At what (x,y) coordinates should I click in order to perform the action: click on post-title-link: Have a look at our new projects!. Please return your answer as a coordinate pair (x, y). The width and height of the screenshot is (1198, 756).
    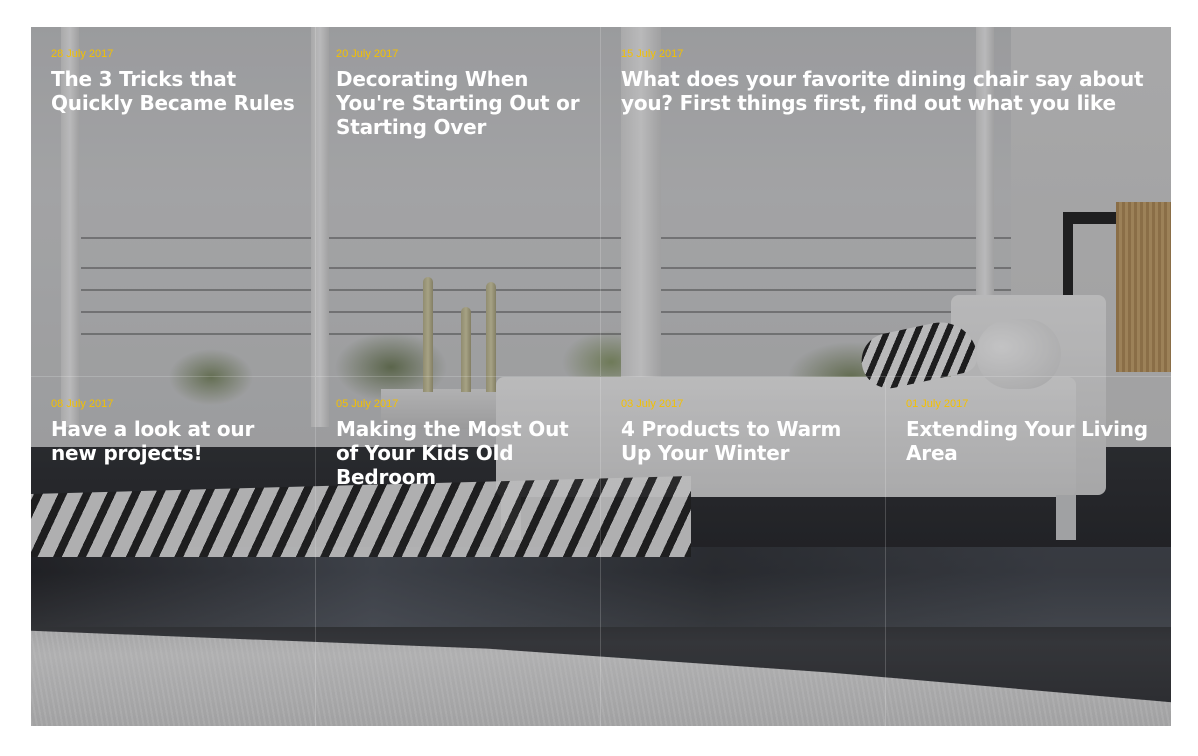
    Looking at the image, I should click on (173, 441).